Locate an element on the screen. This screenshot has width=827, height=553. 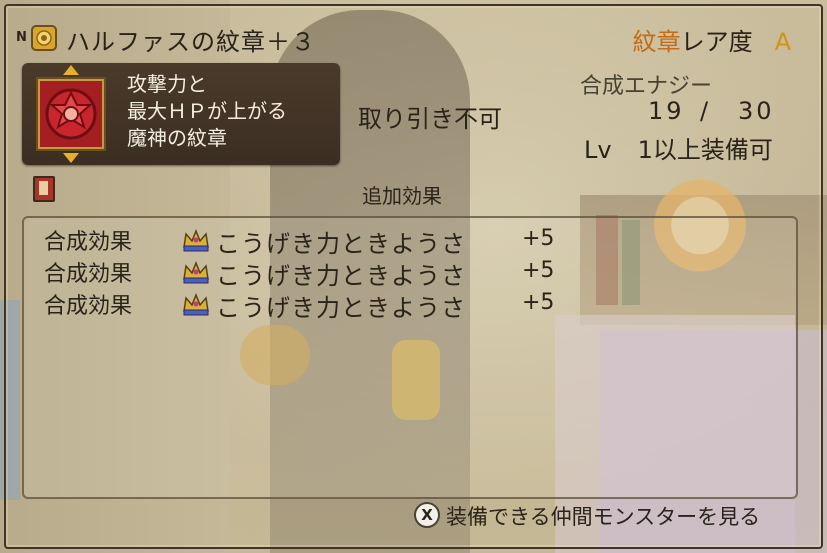
description-line: 最大ＨＰが上がる is located at coordinates (207, 111).